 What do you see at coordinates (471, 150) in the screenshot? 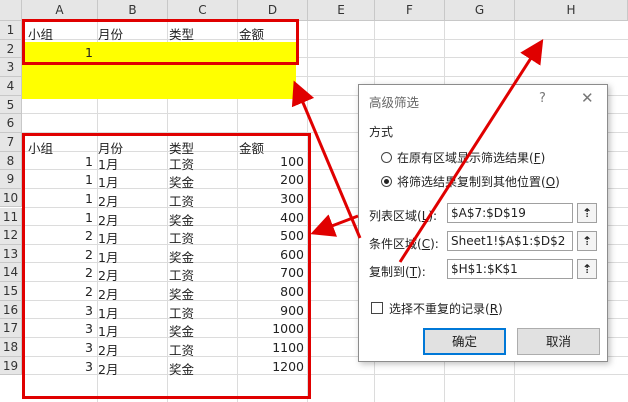
I see `arrow-to-copy-dest` at bounding box center [471, 150].